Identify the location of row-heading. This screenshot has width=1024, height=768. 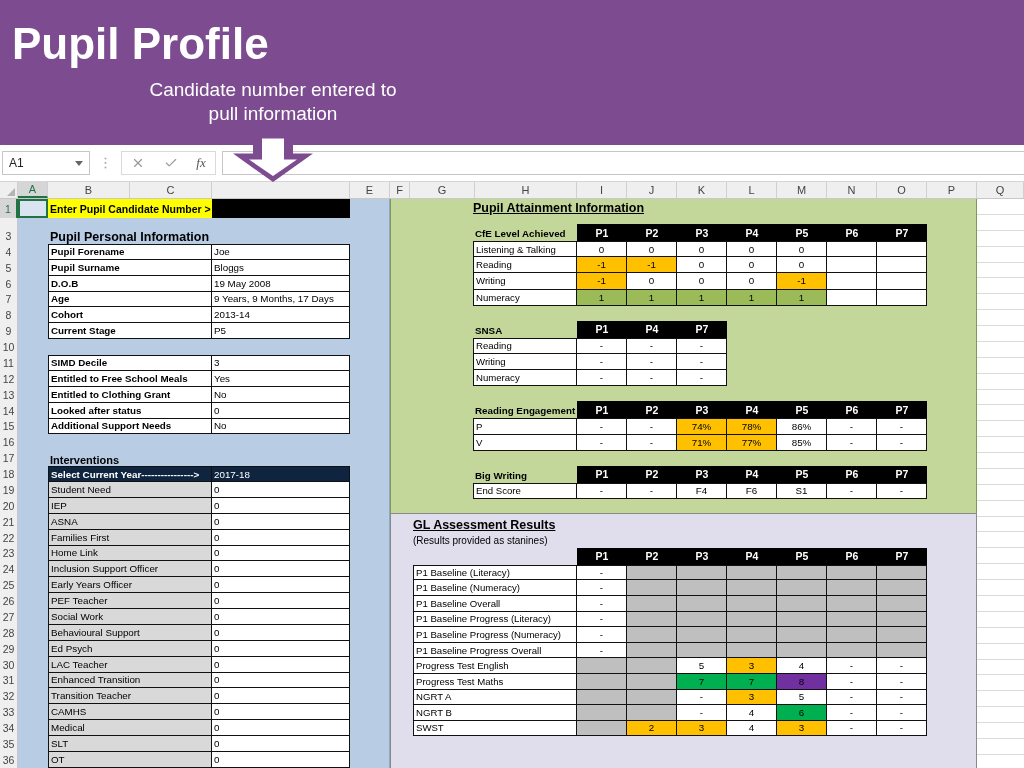
(9, 223).